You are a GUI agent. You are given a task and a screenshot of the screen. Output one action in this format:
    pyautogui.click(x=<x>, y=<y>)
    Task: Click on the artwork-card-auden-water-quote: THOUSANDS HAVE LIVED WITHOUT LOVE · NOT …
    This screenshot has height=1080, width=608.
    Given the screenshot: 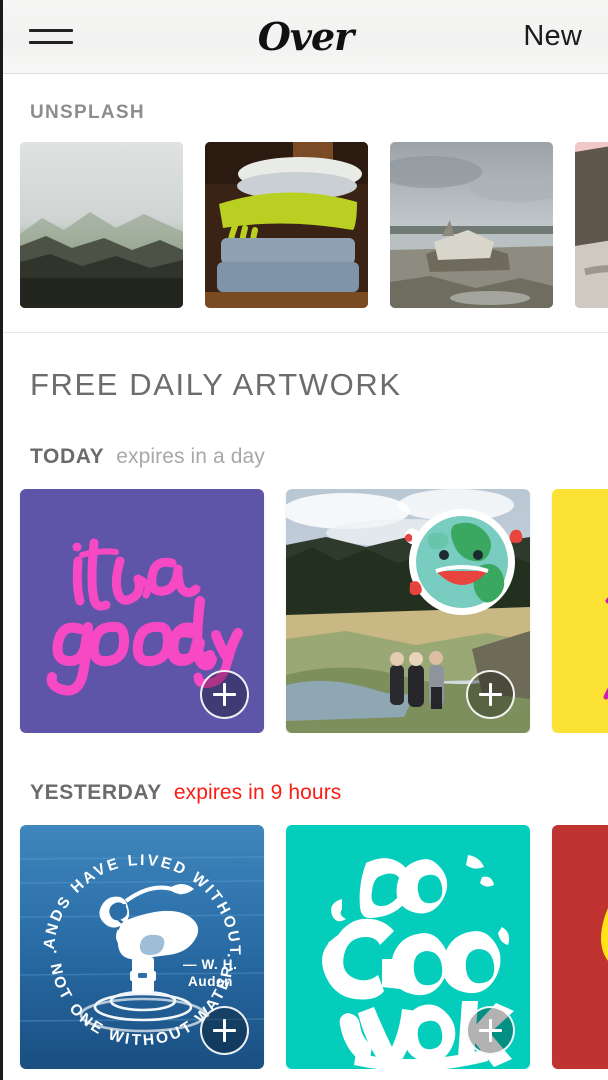 What is the action you would take?
    pyautogui.click(x=142, y=947)
    